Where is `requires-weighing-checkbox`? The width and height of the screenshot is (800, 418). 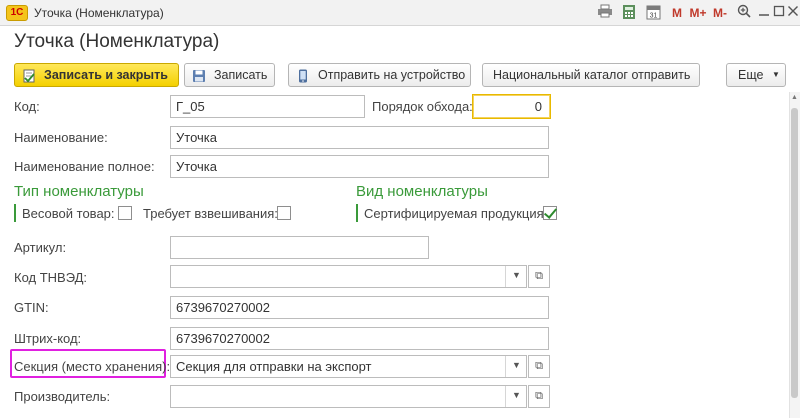
requires-weighing-checkbox is located at coordinates (284, 213).